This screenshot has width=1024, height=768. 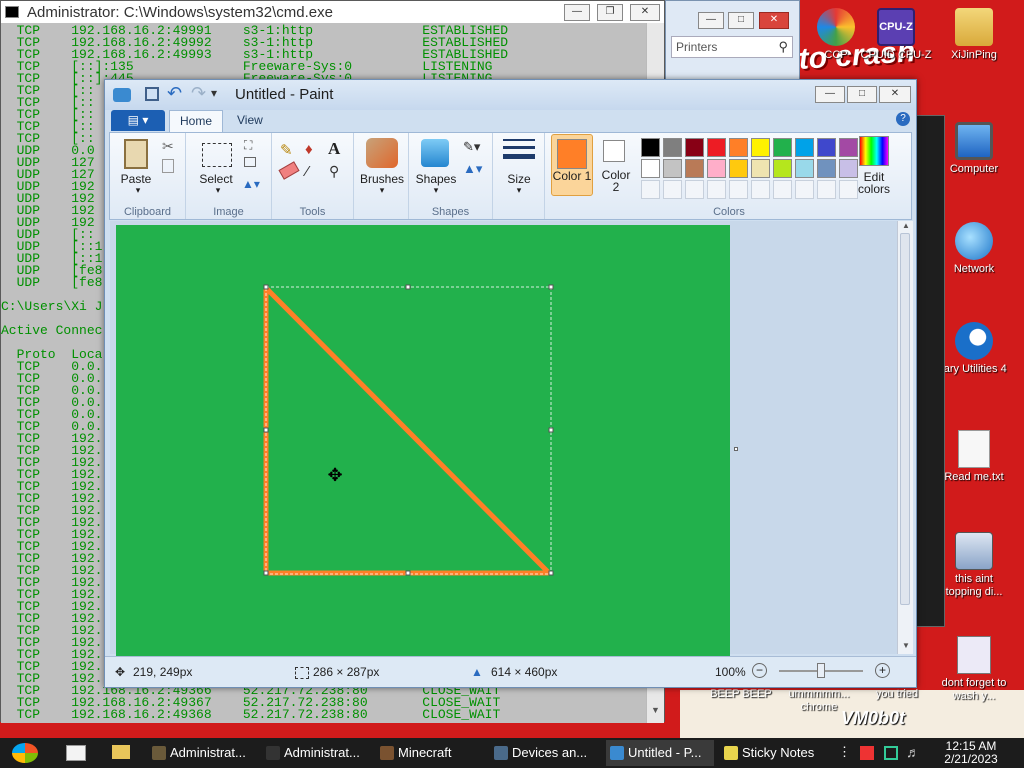 I want to click on paint-minimize-button: —, so click(x=830, y=94).